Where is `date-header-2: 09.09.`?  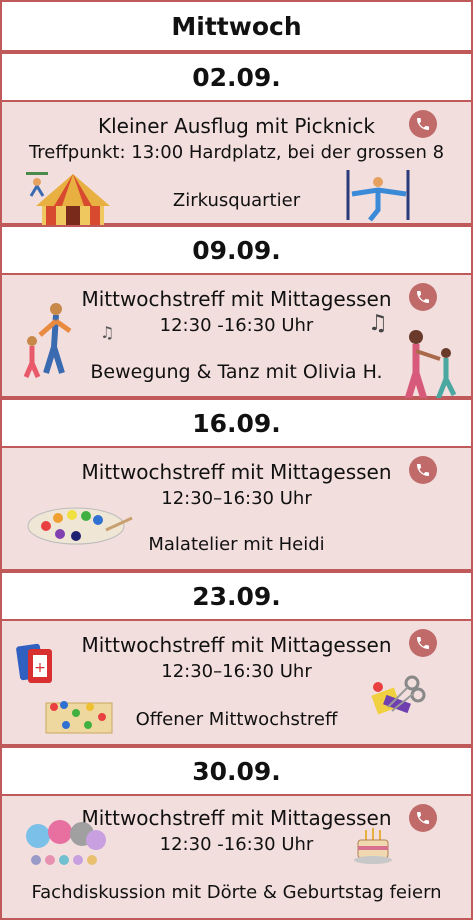 date-header-2: 09.09. is located at coordinates (236, 250).